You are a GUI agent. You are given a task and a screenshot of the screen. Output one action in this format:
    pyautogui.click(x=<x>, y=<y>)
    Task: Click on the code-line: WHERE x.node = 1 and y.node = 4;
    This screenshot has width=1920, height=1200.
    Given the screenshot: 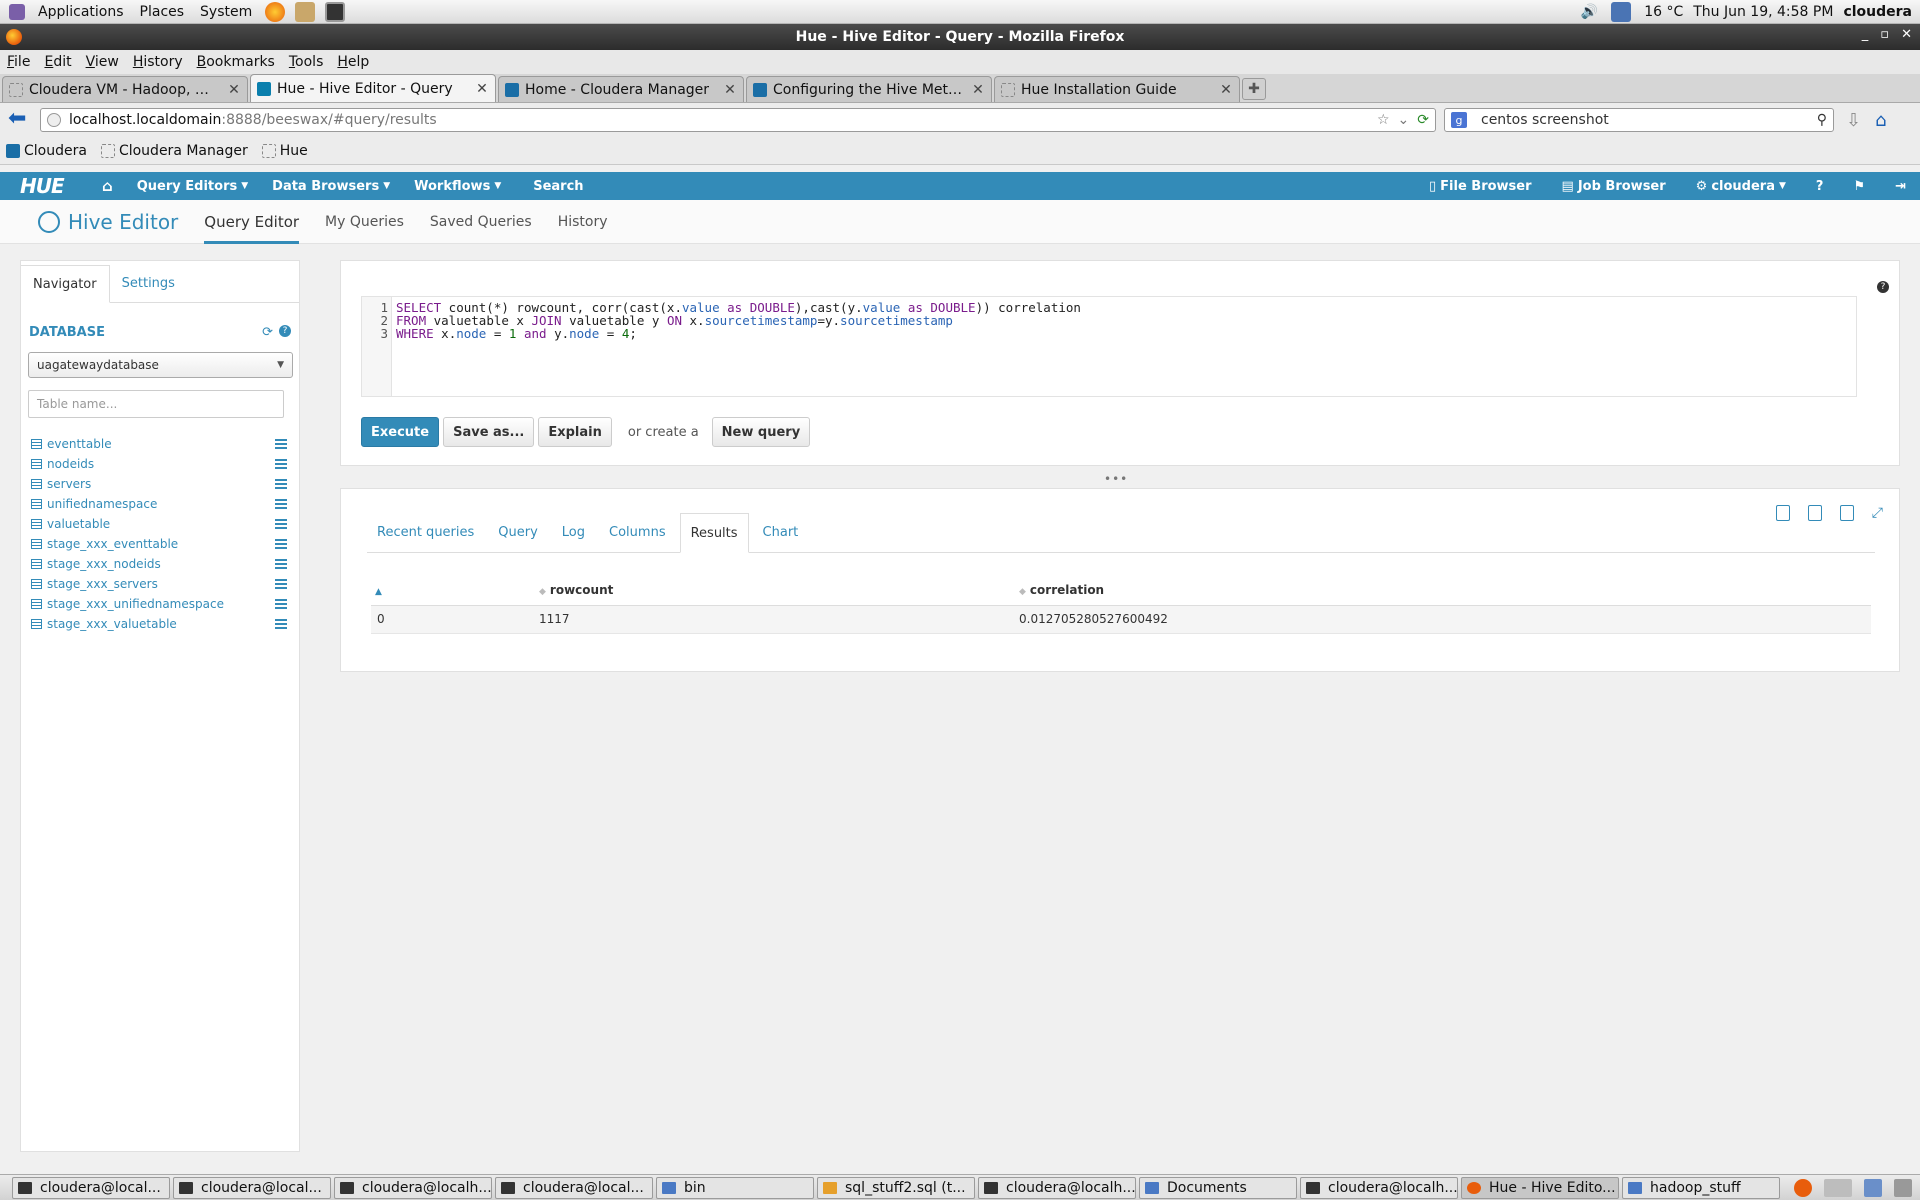 What is the action you would take?
    pyautogui.click(x=738, y=333)
    